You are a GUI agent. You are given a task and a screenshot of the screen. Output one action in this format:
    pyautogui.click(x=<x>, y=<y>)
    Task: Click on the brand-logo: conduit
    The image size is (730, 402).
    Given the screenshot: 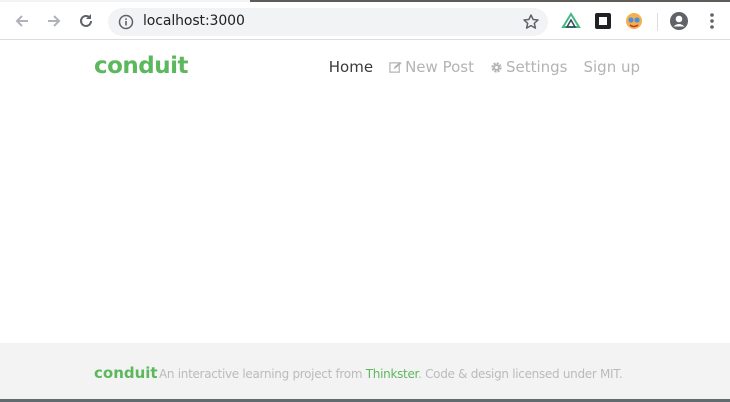 What is the action you would take?
    pyautogui.click(x=141, y=66)
    